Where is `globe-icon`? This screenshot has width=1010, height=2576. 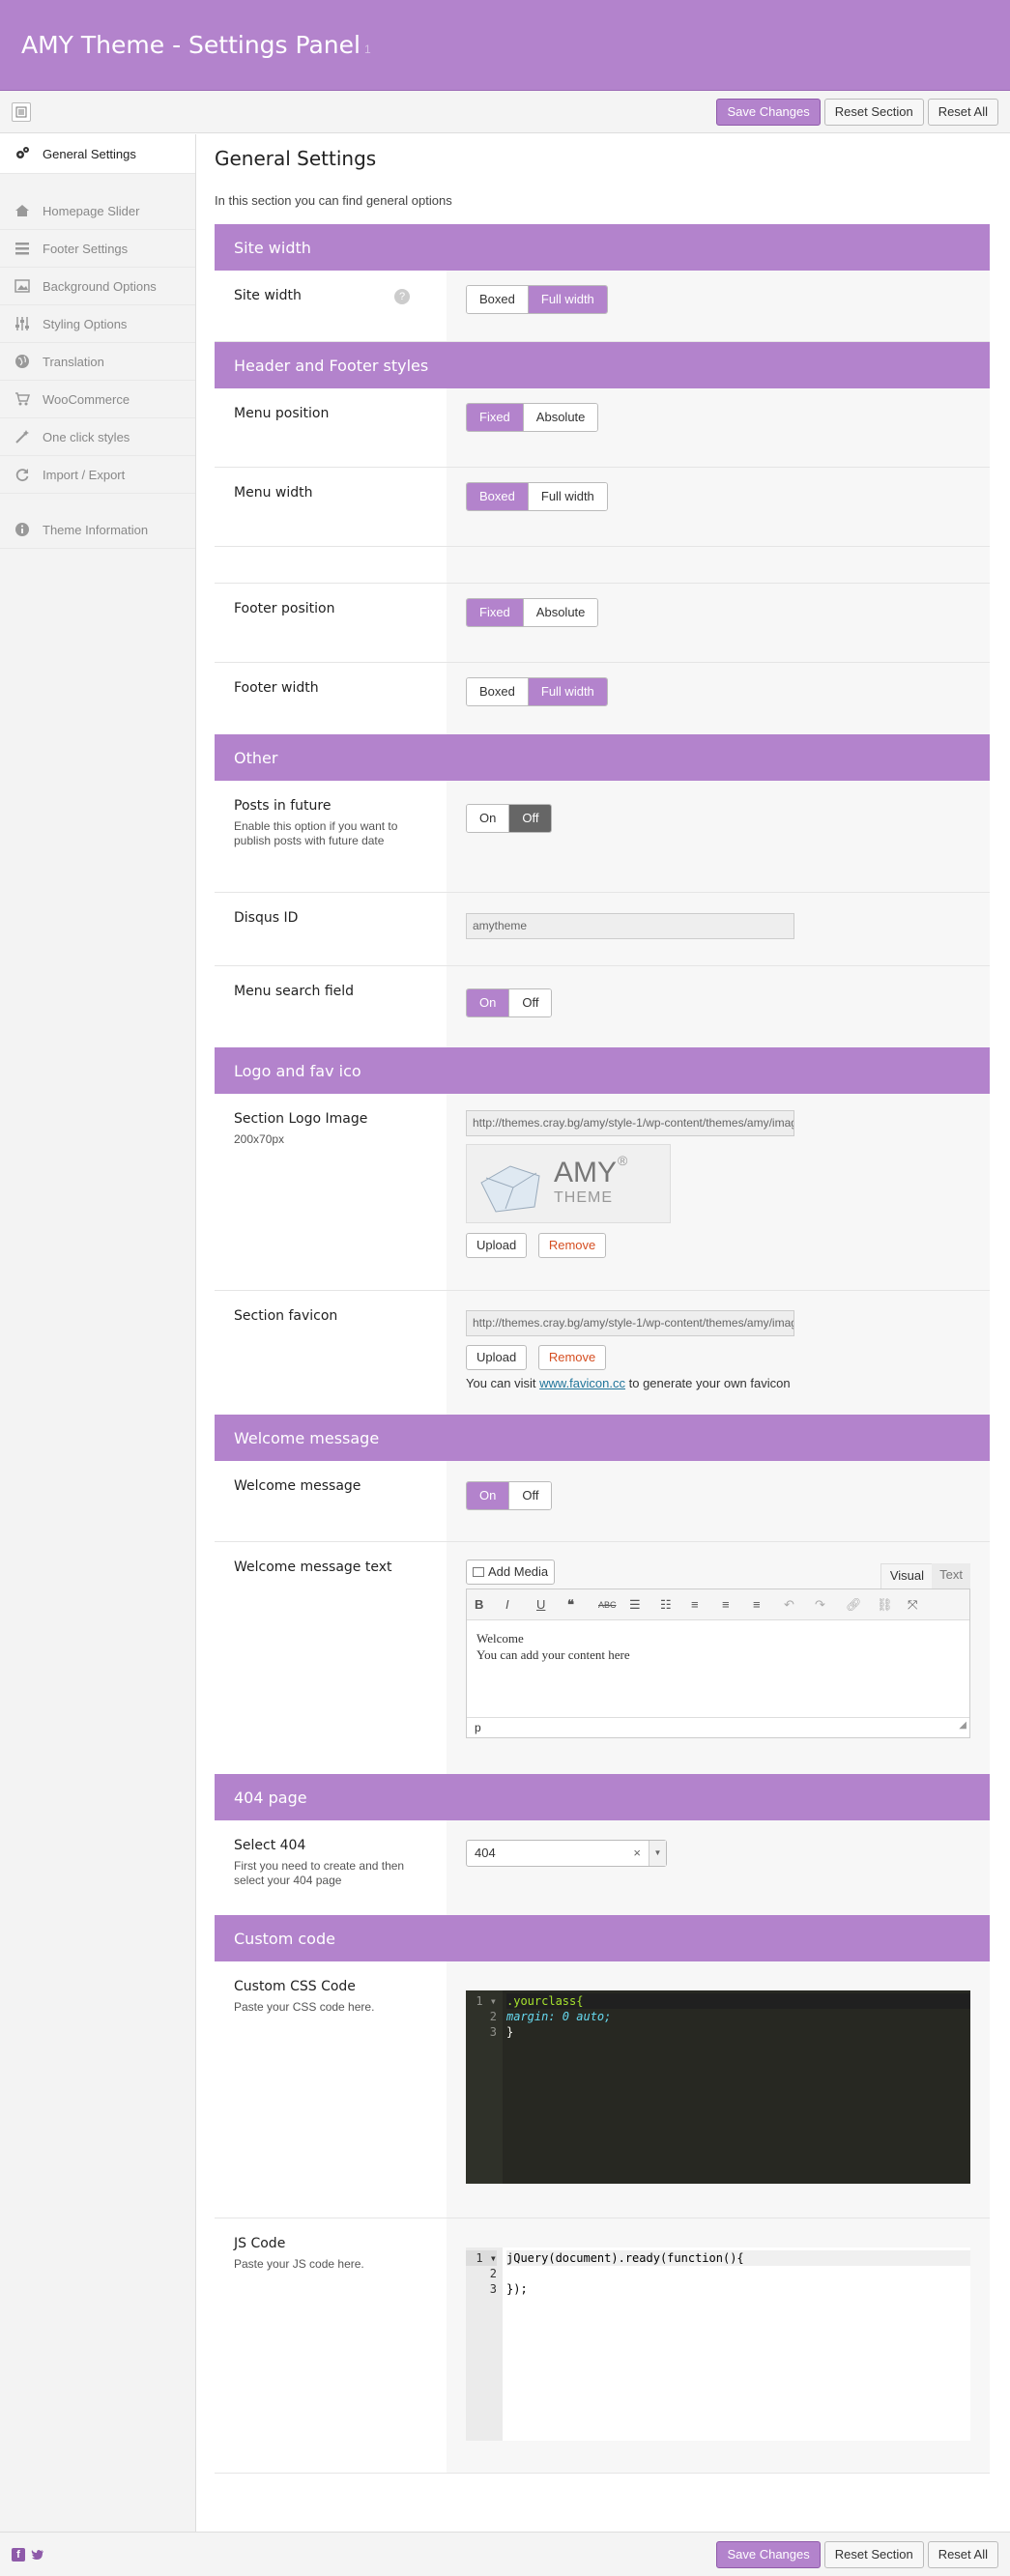
globe-icon is located at coordinates (23, 362).